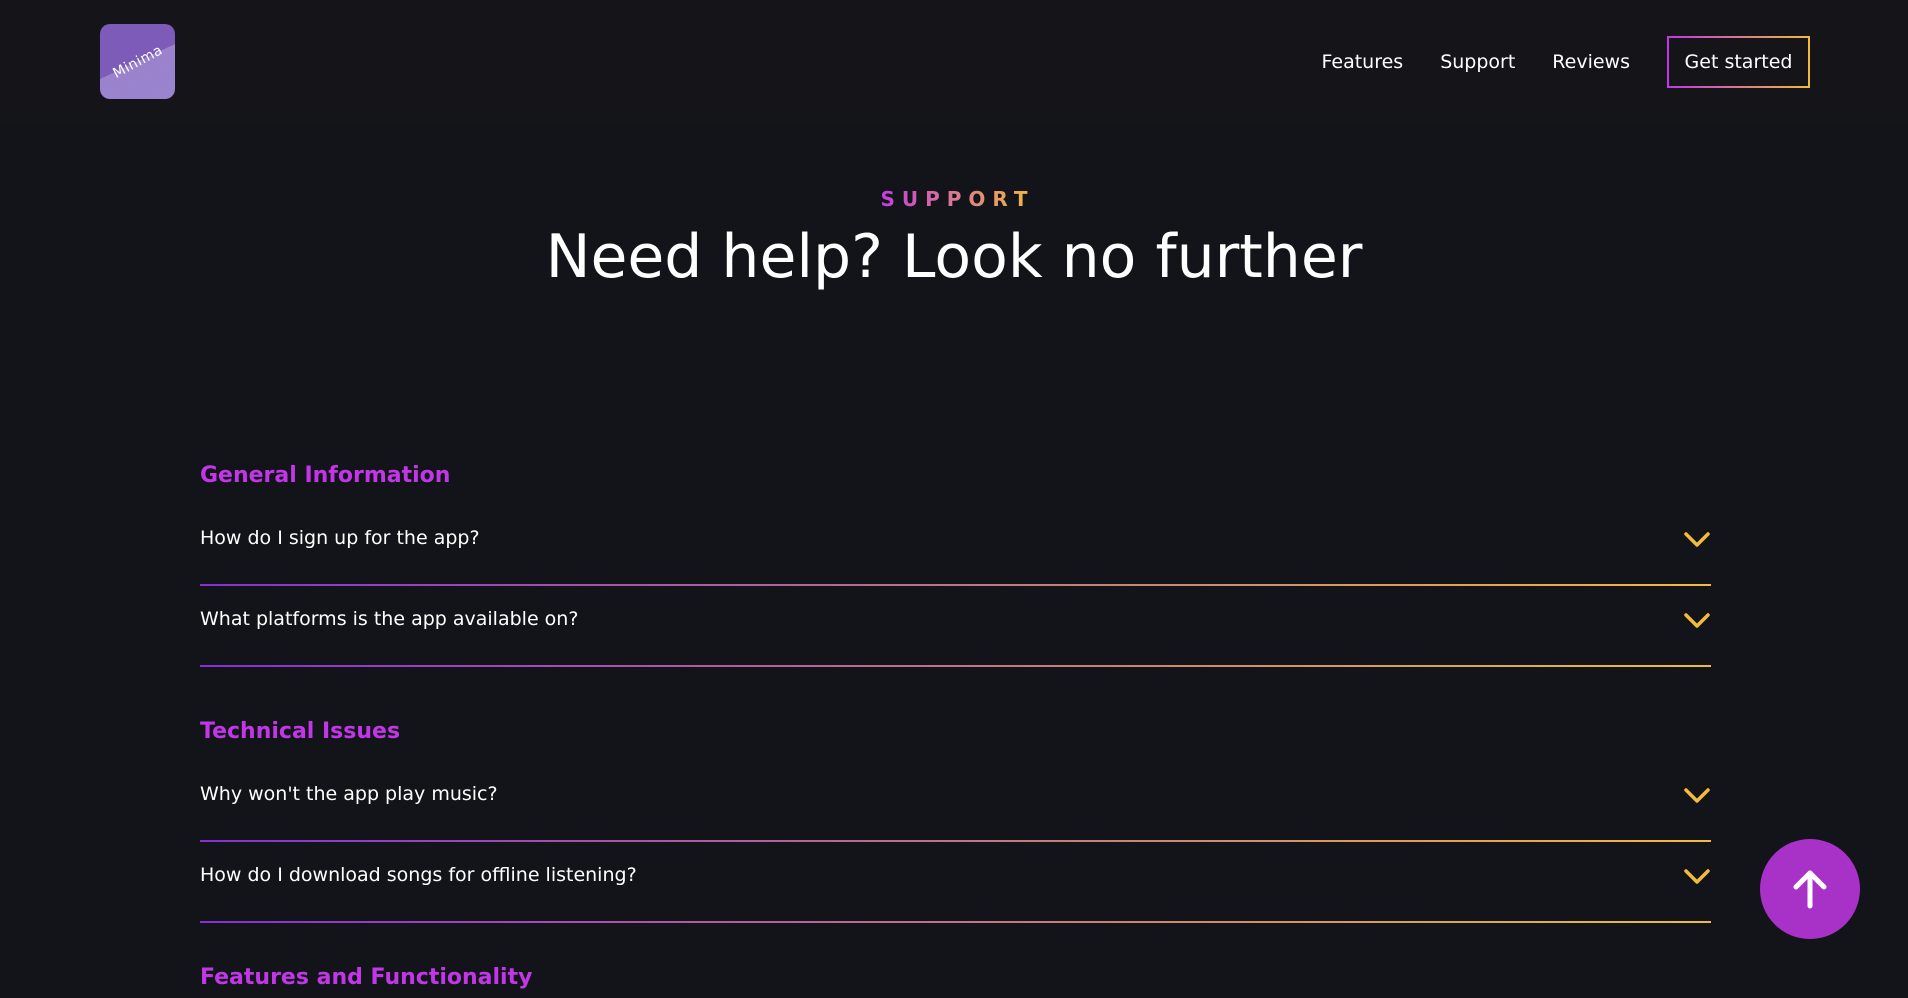  I want to click on faq-item: What platforms is the app available on?, so click(955, 626).